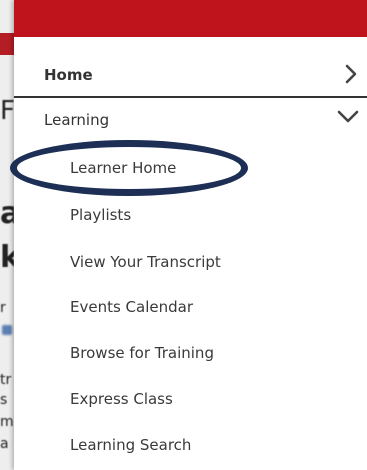  I want to click on background-text: F, so click(7, 111).